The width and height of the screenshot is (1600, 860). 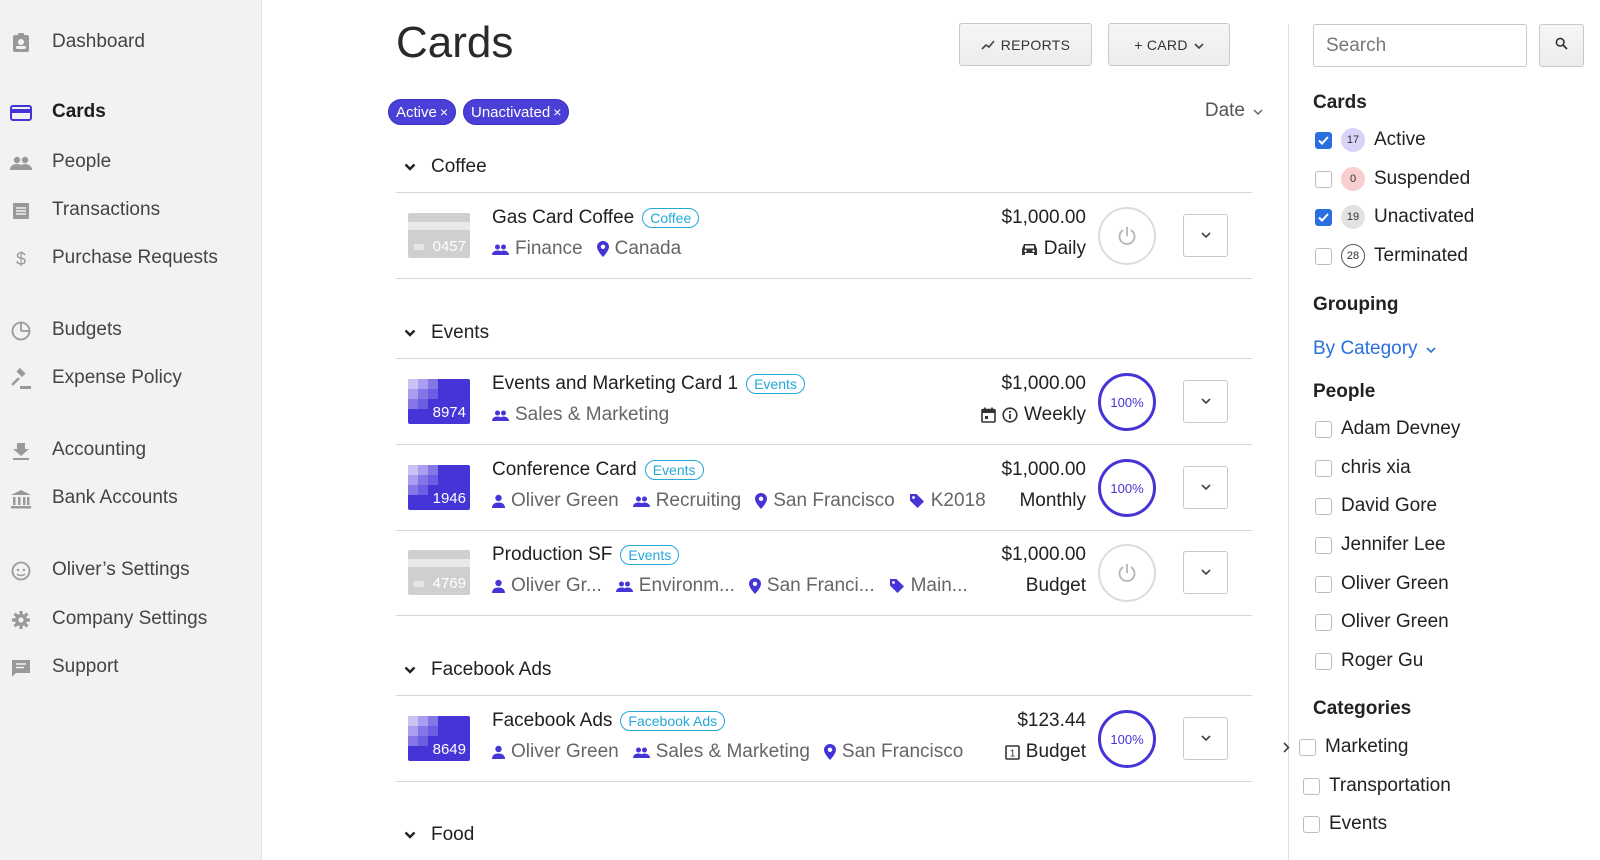 What do you see at coordinates (1392, 179) in the screenshot?
I see `card-status-filter-suspended: 0 Suspended` at bounding box center [1392, 179].